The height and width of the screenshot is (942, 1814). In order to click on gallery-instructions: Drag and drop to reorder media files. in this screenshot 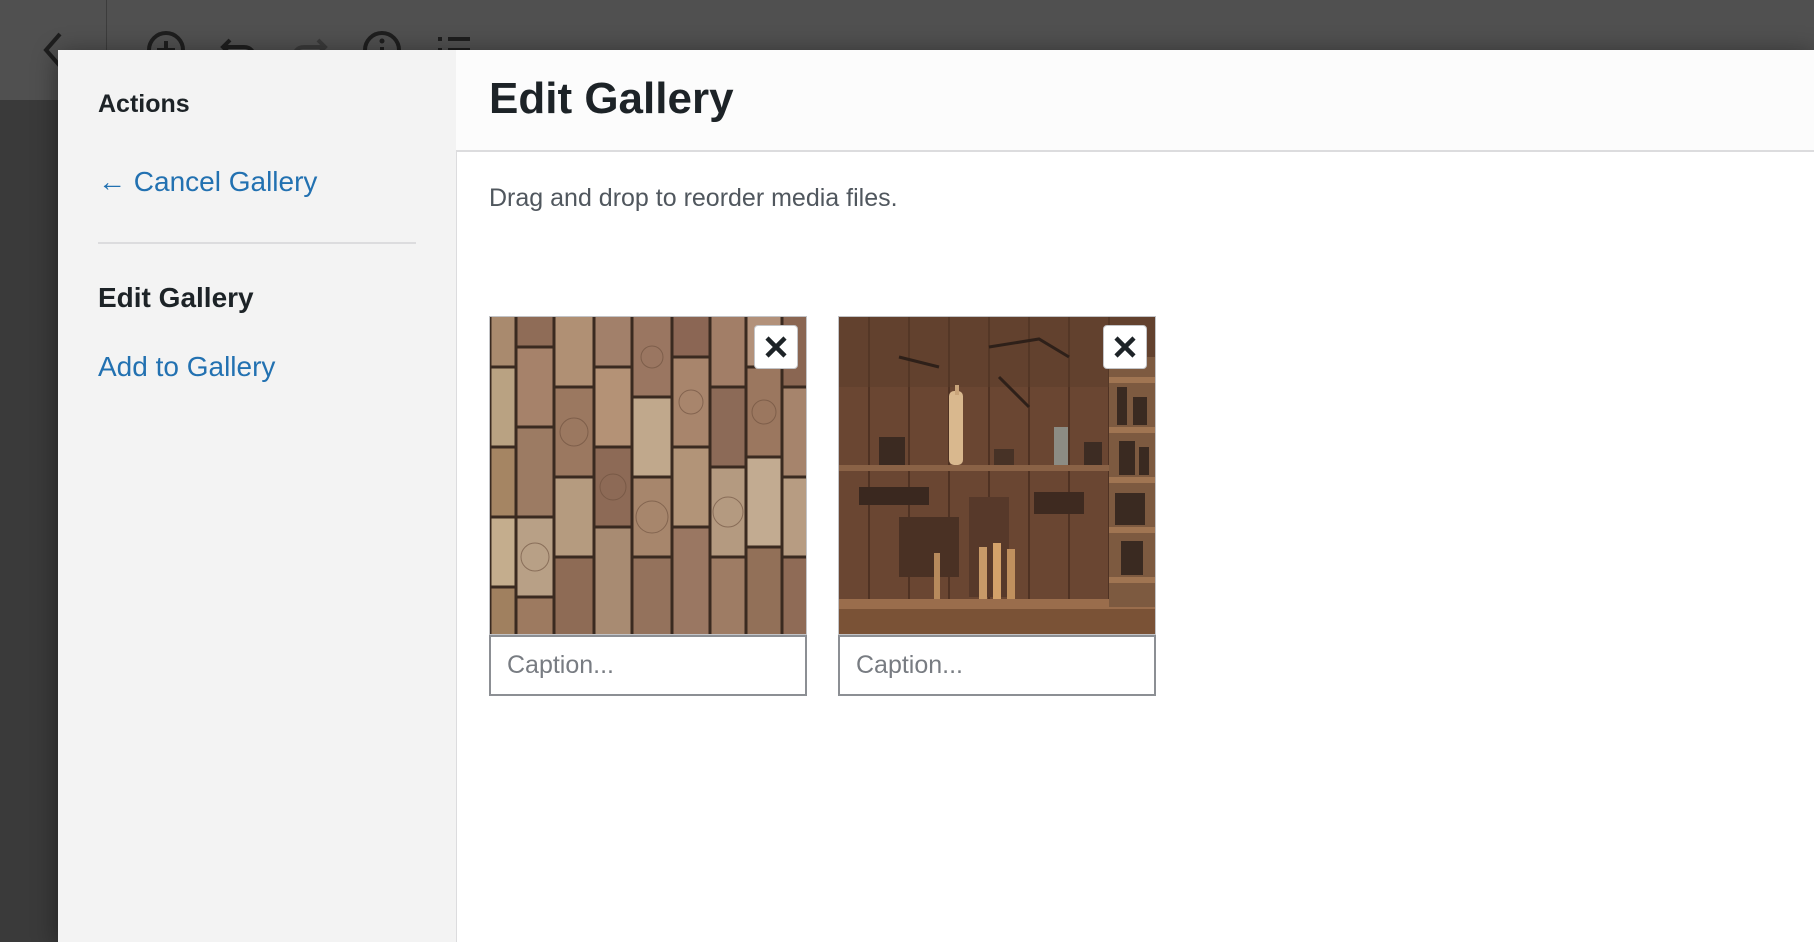, I will do `click(693, 198)`.